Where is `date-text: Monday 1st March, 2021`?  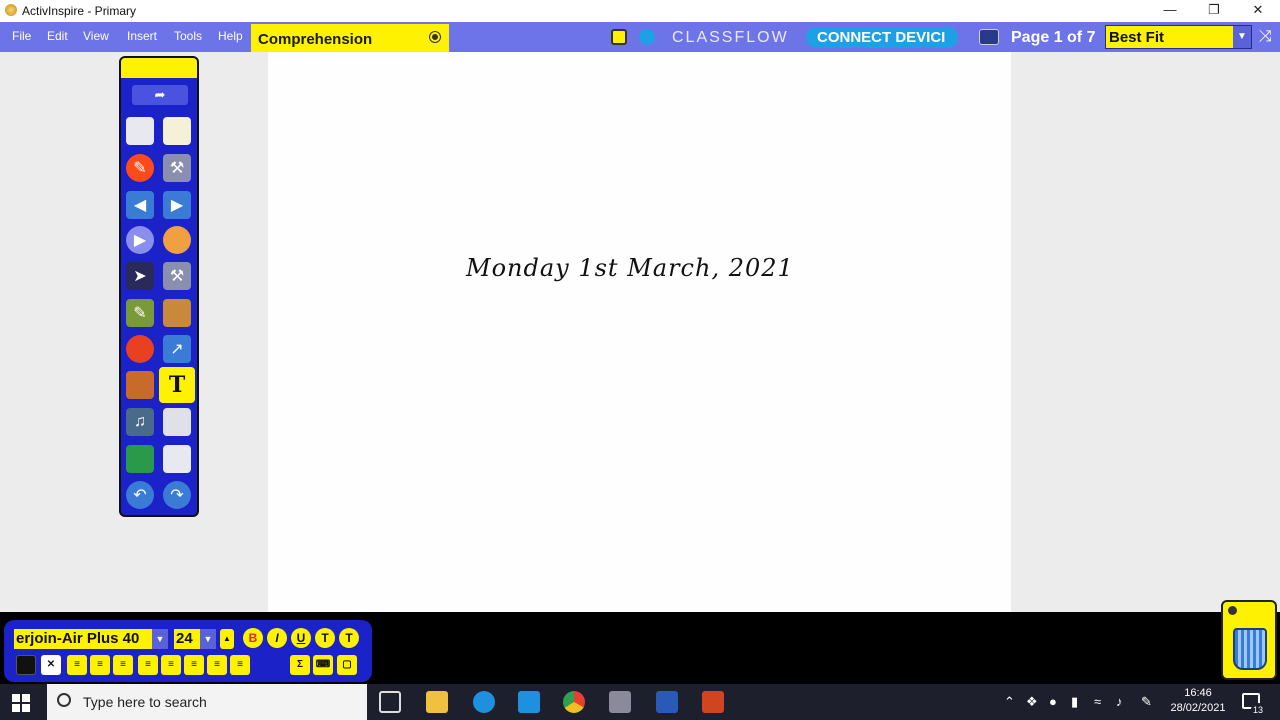 date-text: Monday 1st March, 2021 is located at coordinates (630, 268).